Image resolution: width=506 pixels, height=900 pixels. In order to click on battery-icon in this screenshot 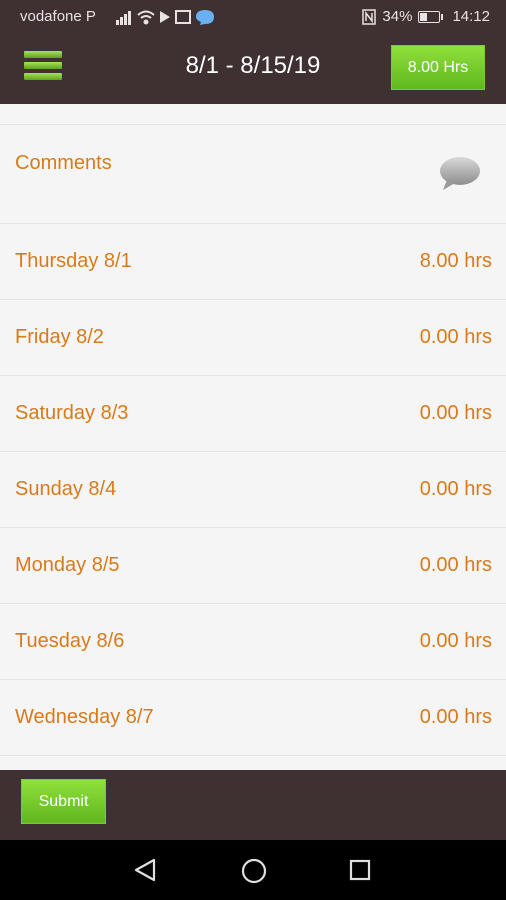, I will do `click(431, 16)`.